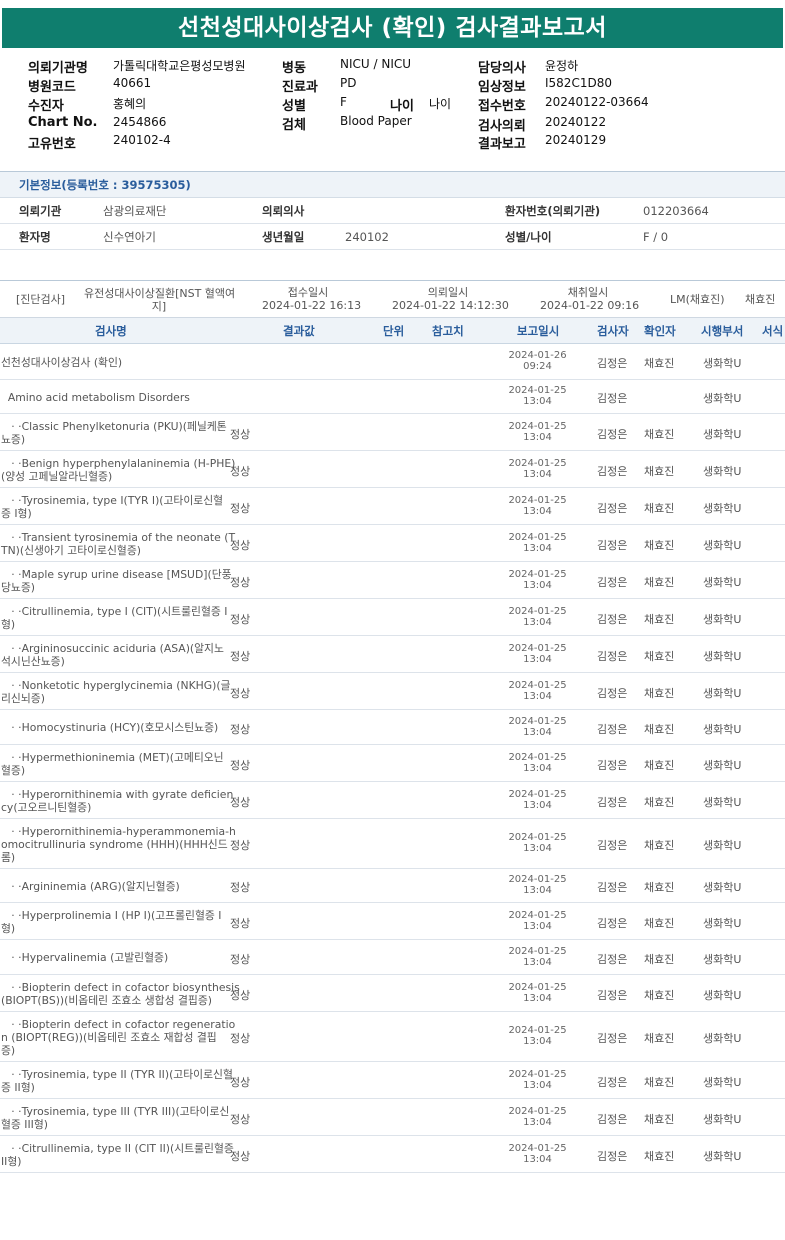 The image size is (785, 1240). What do you see at coordinates (576, 140) in the screenshot?
I see `header-value: 20240129` at bounding box center [576, 140].